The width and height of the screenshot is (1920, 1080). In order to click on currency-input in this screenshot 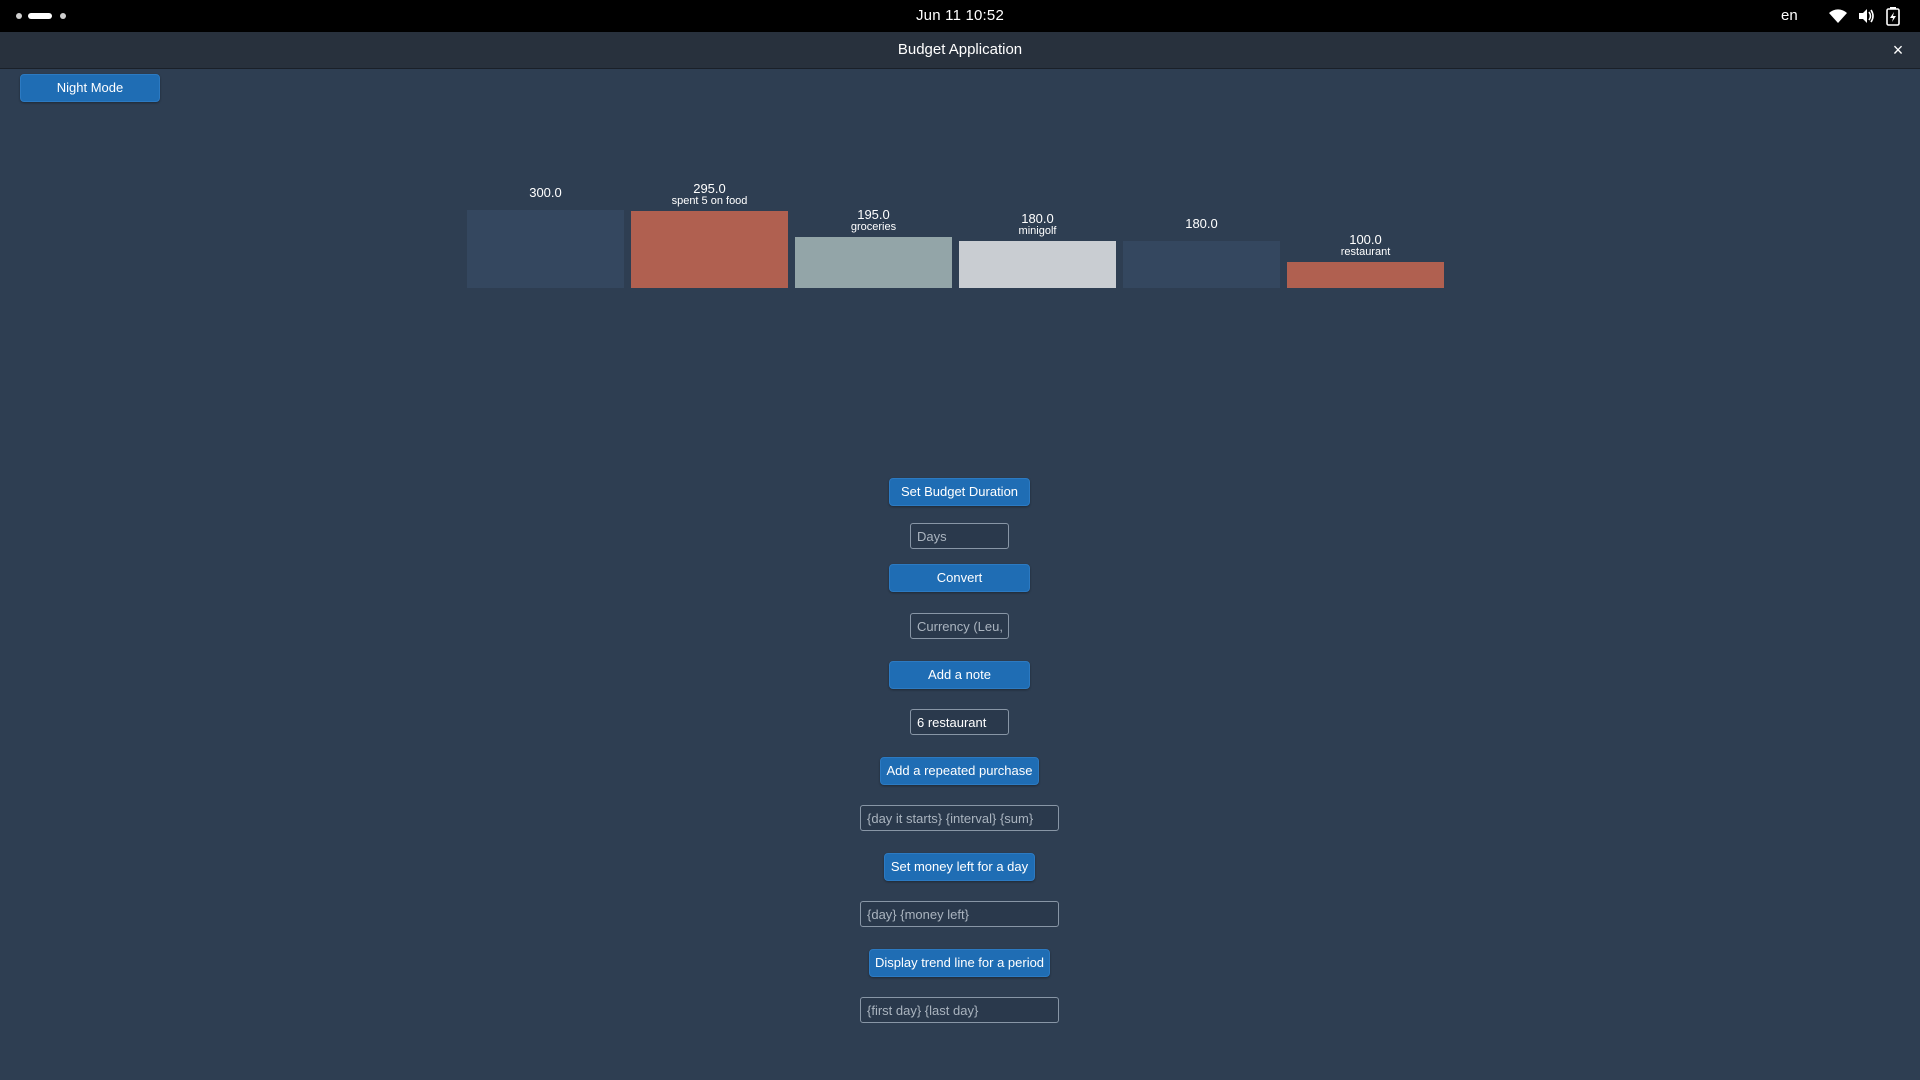, I will do `click(959, 626)`.